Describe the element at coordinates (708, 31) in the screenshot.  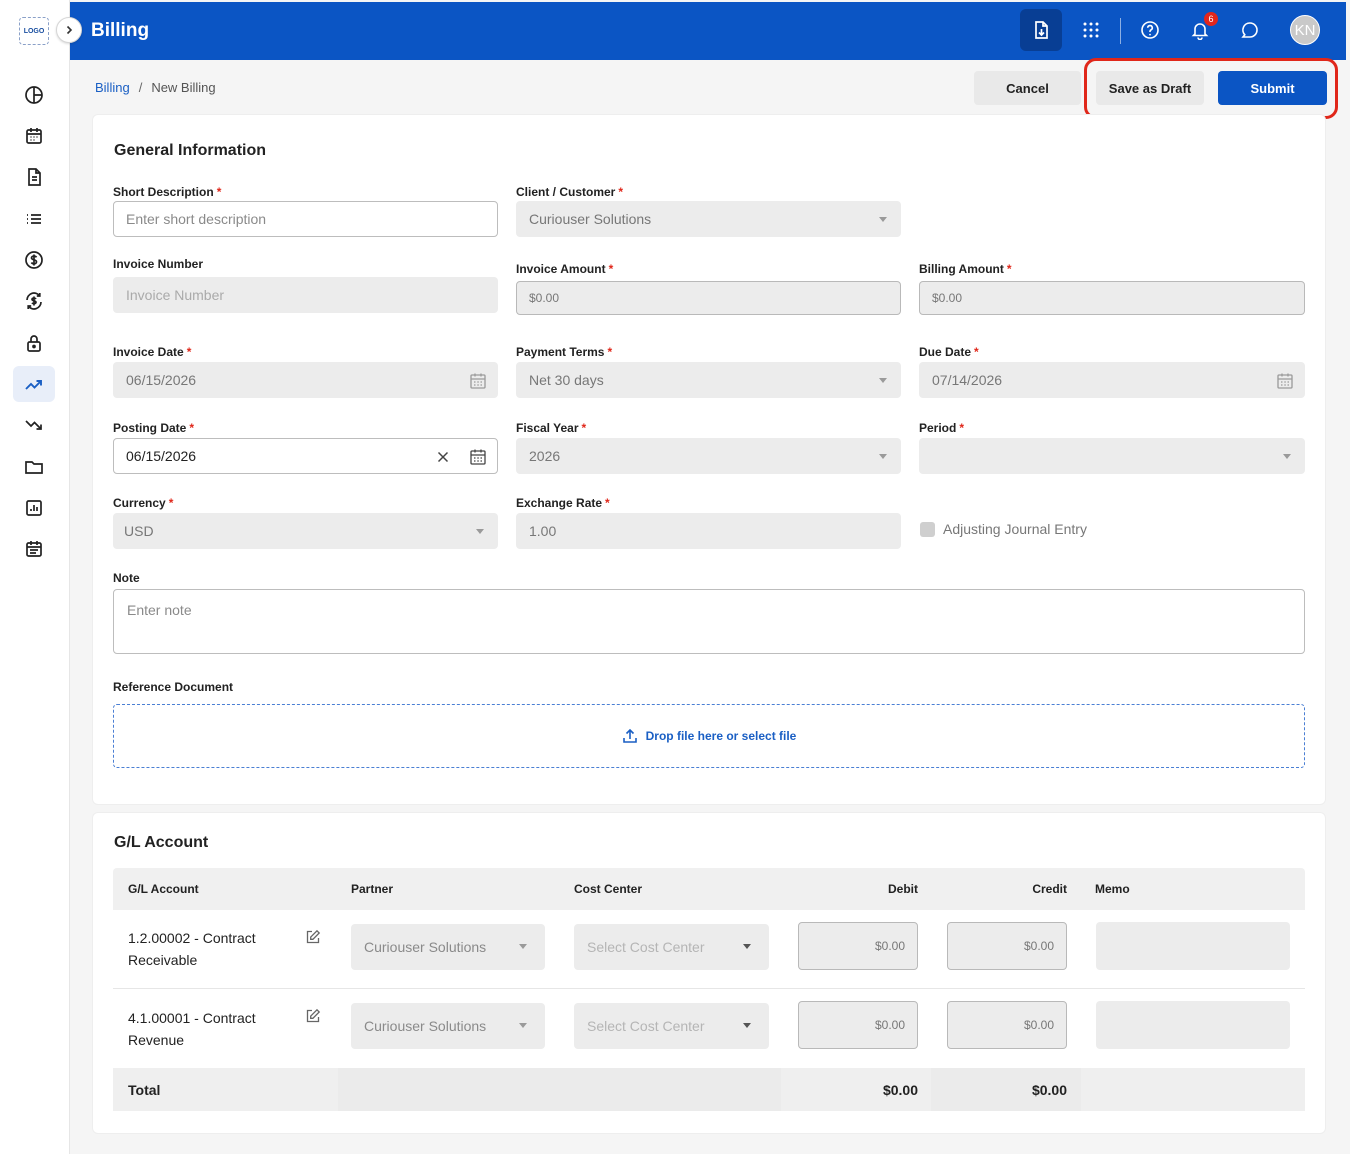
I see `top-bar: Billing 6 KN` at that location.